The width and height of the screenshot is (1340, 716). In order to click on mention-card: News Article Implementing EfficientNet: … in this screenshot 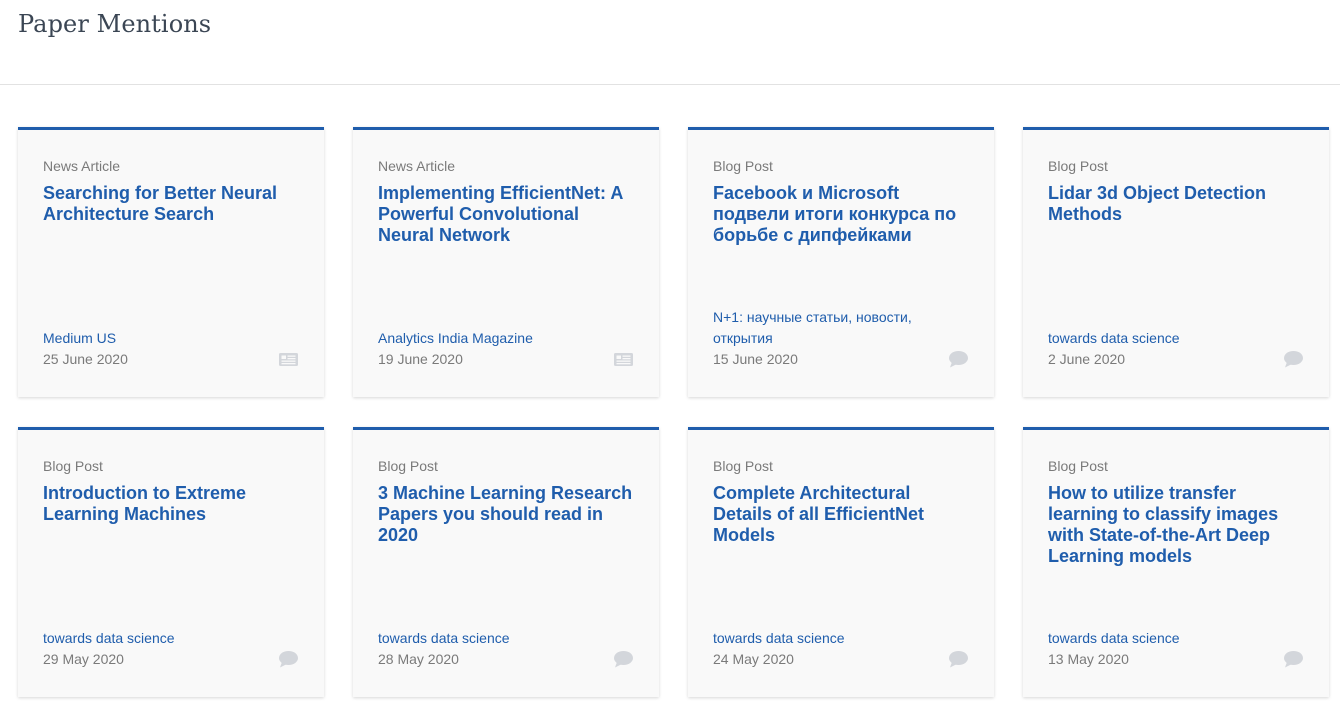, I will do `click(506, 262)`.